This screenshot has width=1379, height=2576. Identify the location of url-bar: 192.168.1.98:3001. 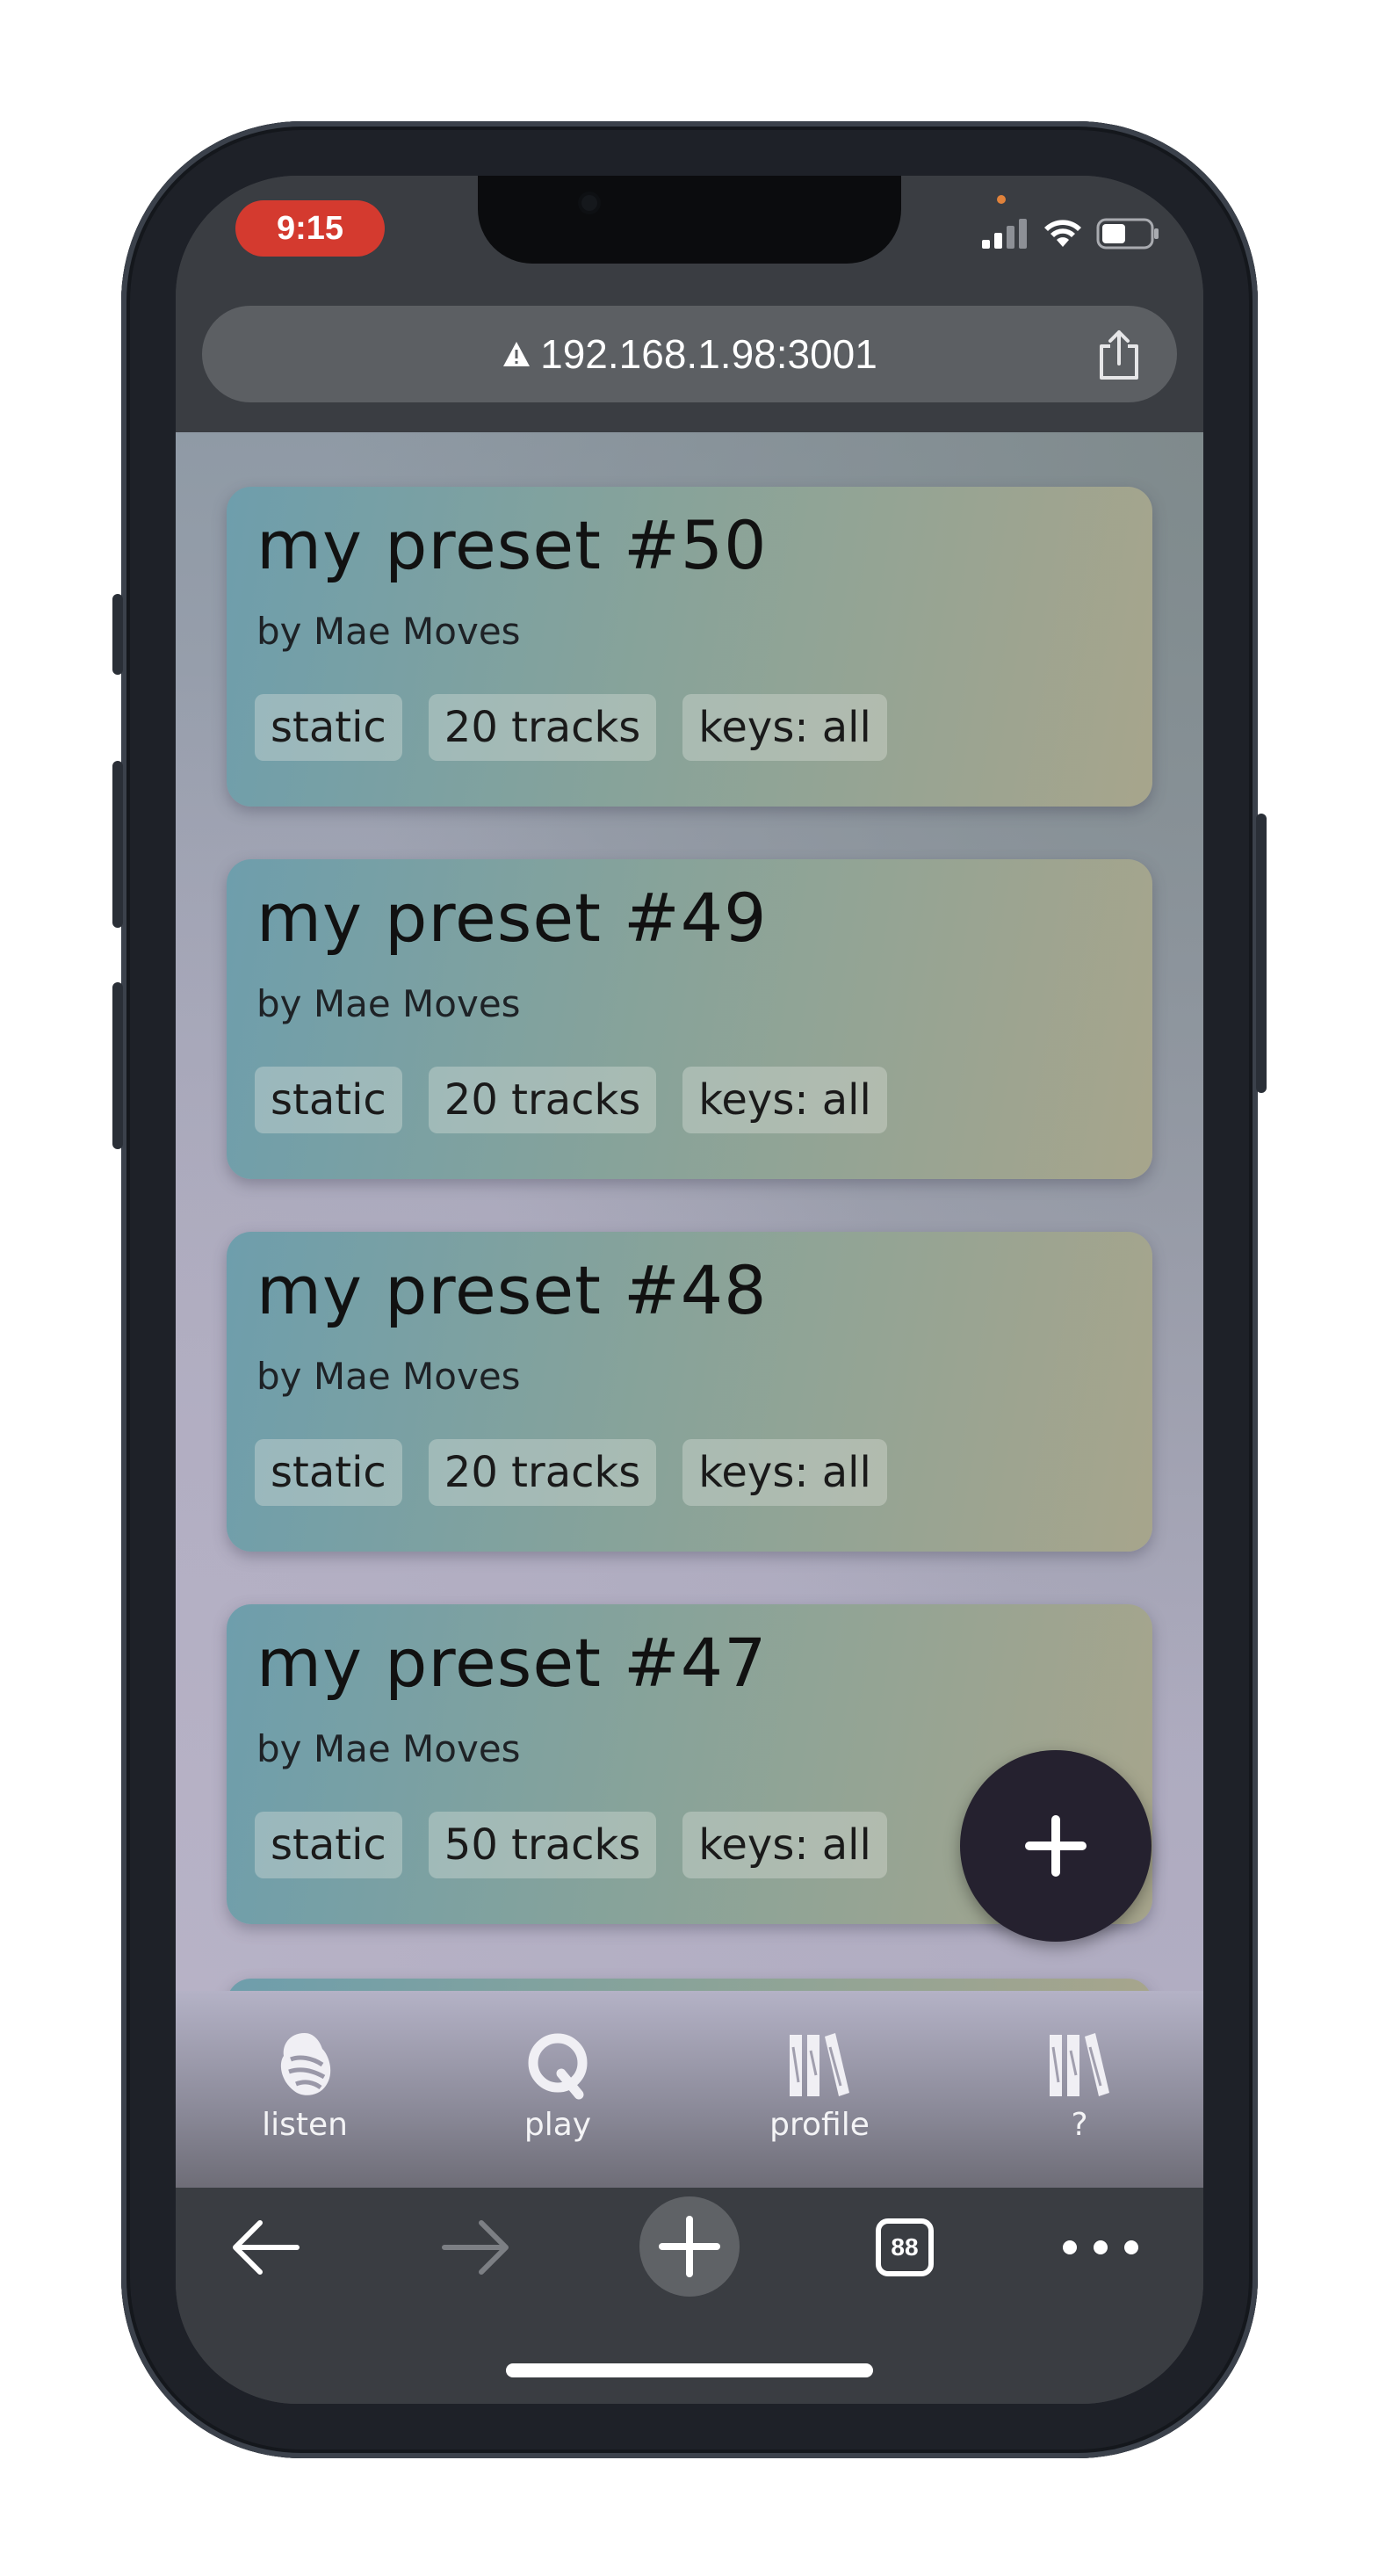
(689, 354).